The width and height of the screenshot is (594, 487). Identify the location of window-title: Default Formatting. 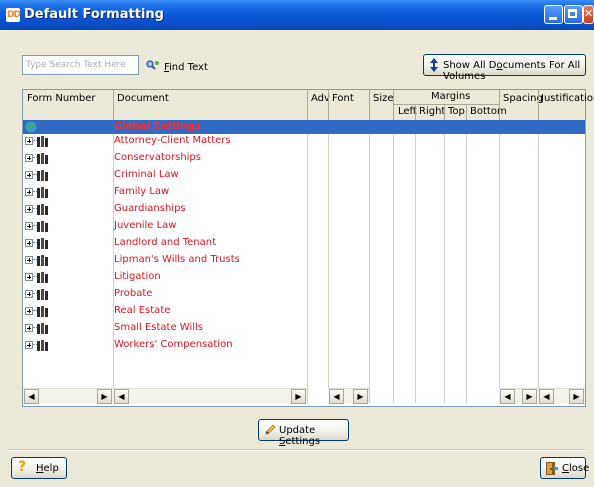
(94, 14).